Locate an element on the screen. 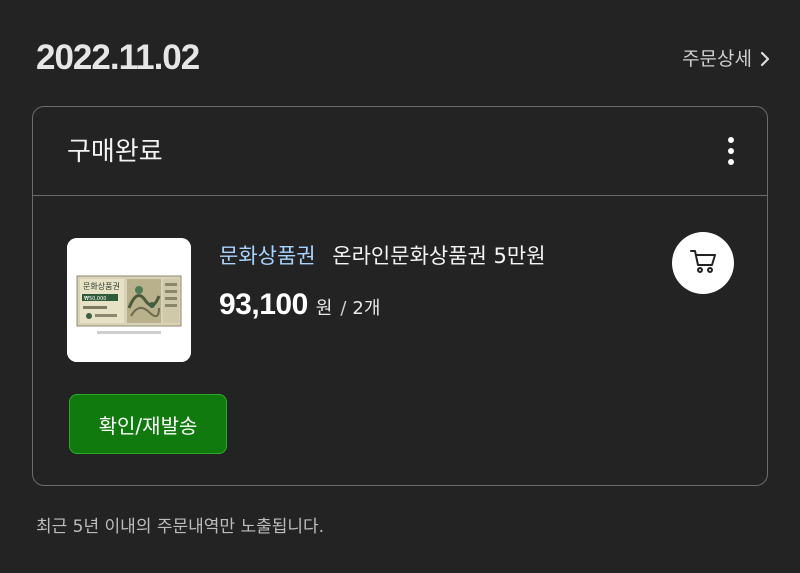  brand-link: 문화상품권 is located at coordinates (267, 256).